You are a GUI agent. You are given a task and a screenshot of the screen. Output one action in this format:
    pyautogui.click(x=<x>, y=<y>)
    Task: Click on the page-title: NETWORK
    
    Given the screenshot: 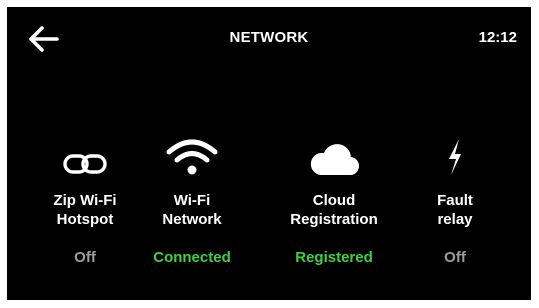 What is the action you would take?
    pyautogui.click(x=269, y=37)
    